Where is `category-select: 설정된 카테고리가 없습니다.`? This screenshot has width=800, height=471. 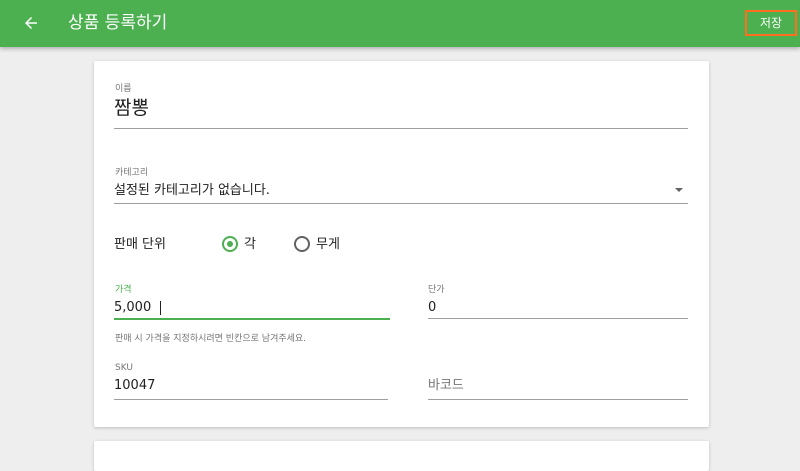 category-select: 설정된 카테고리가 없습니다. is located at coordinates (192, 191).